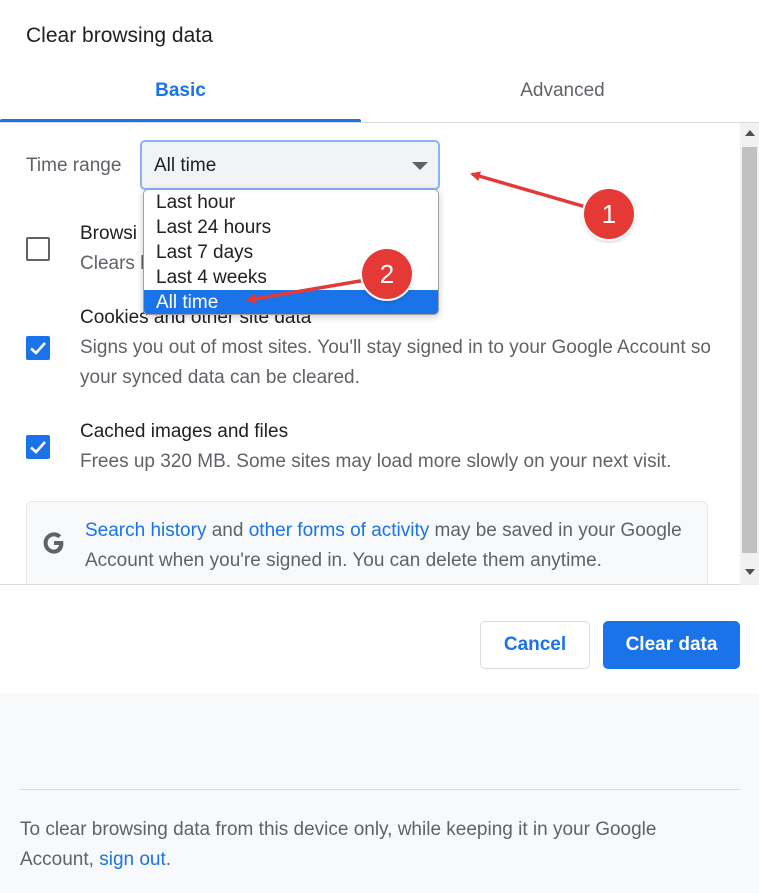 The image size is (759, 893). What do you see at coordinates (416, 237) in the screenshot?
I see `annotation-arrows` at bounding box center [416, 237].